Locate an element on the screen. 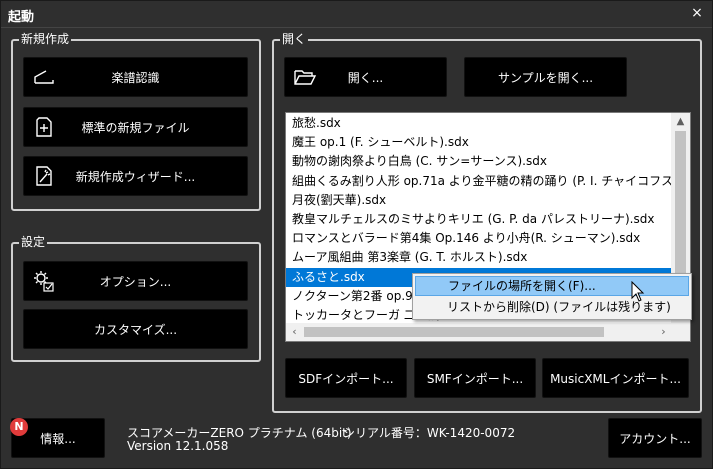 The height and width of the screenshot is (469, 713). horizontal-scroll-thumb is located at coordinates (454, 332).